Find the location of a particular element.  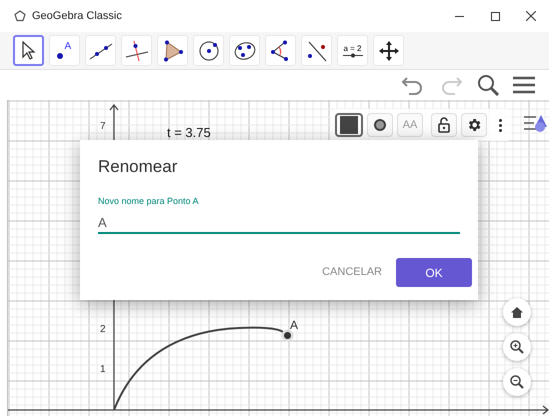

point-style-button is located at coordinates (380, 125).